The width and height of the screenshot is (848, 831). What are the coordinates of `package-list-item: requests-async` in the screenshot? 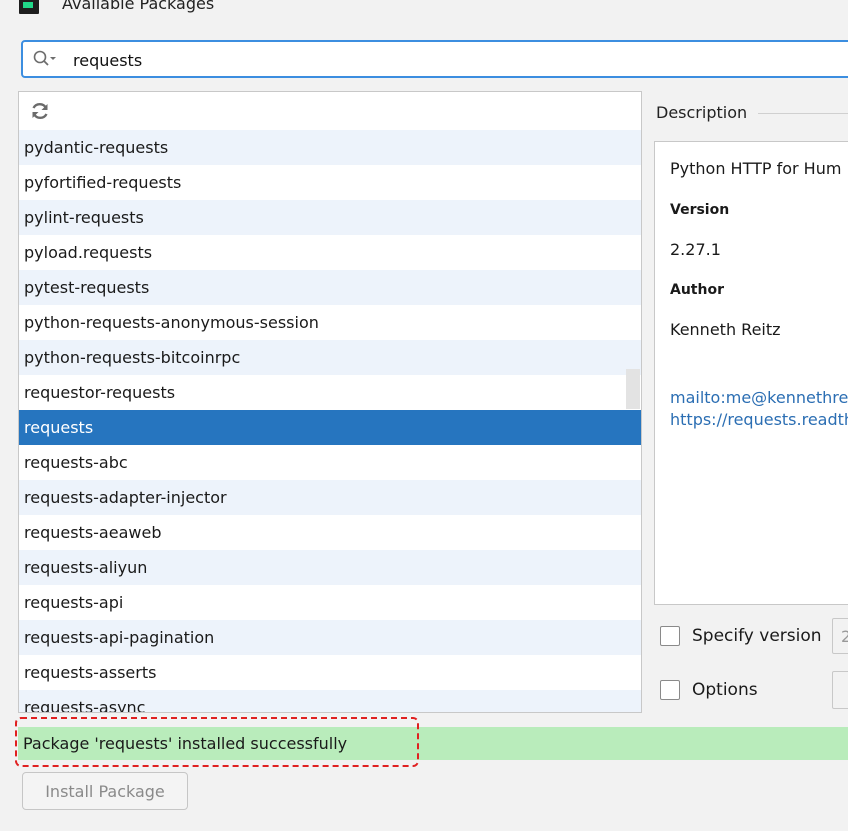 It's located at (330, 701).